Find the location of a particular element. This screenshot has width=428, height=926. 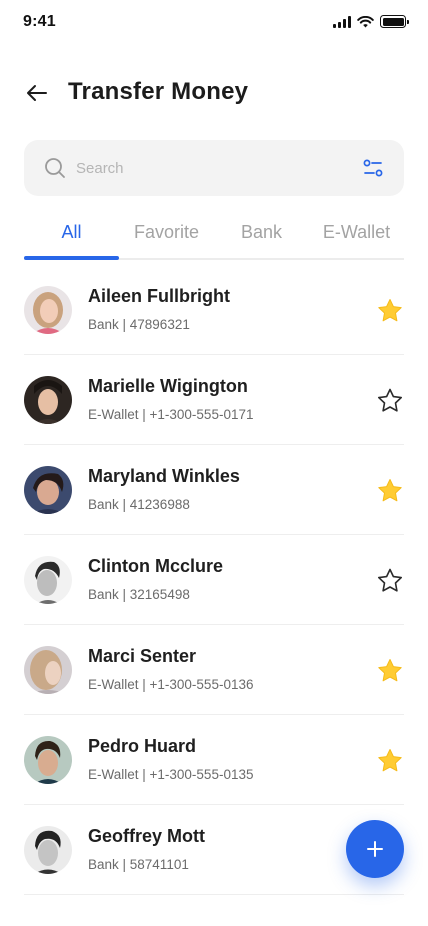

contact-name: Pedro Huard is located at coordinates (142, 746).